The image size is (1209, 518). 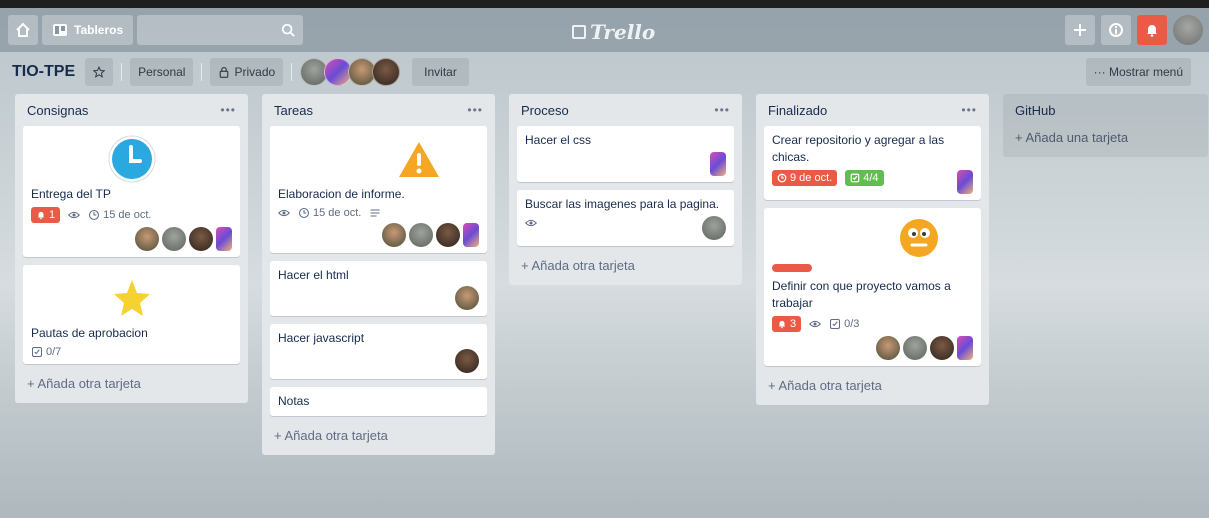 What do you see at coordinates (378, 288) in the screenshot?
I see `card-hacer-html: Hacer el html` at bounding box center [378, 288].